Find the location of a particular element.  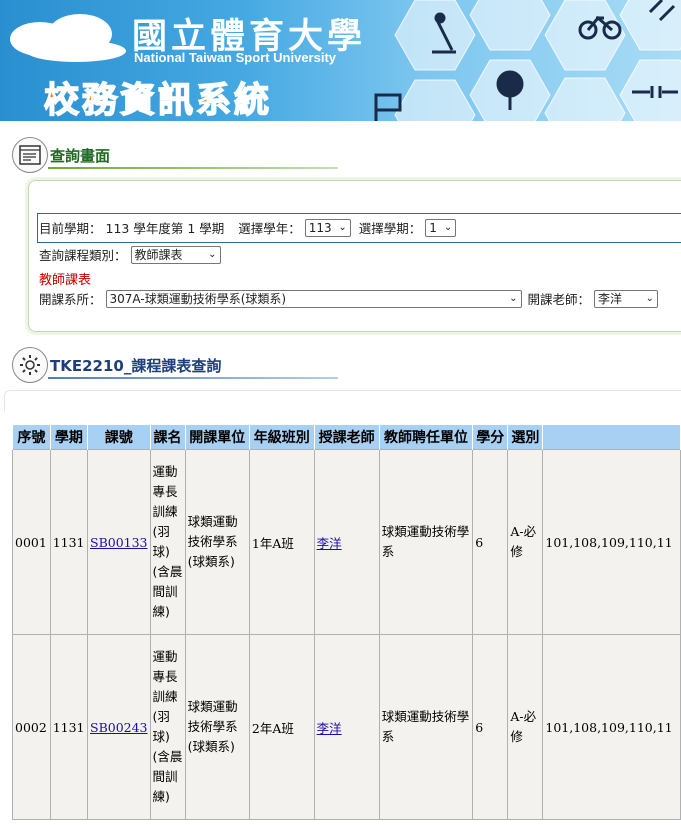

sports-hexagon-decoration is located at coordinates (527, 60).